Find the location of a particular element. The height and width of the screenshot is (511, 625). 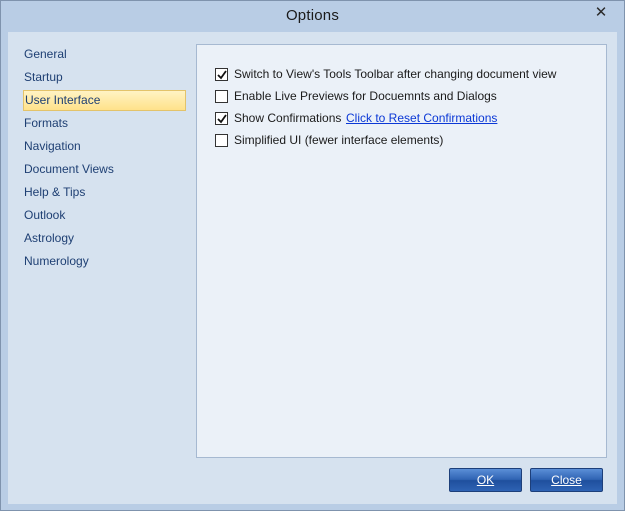

nav-item-help-tips: Help & Tips is located at coordinates (104, 192).